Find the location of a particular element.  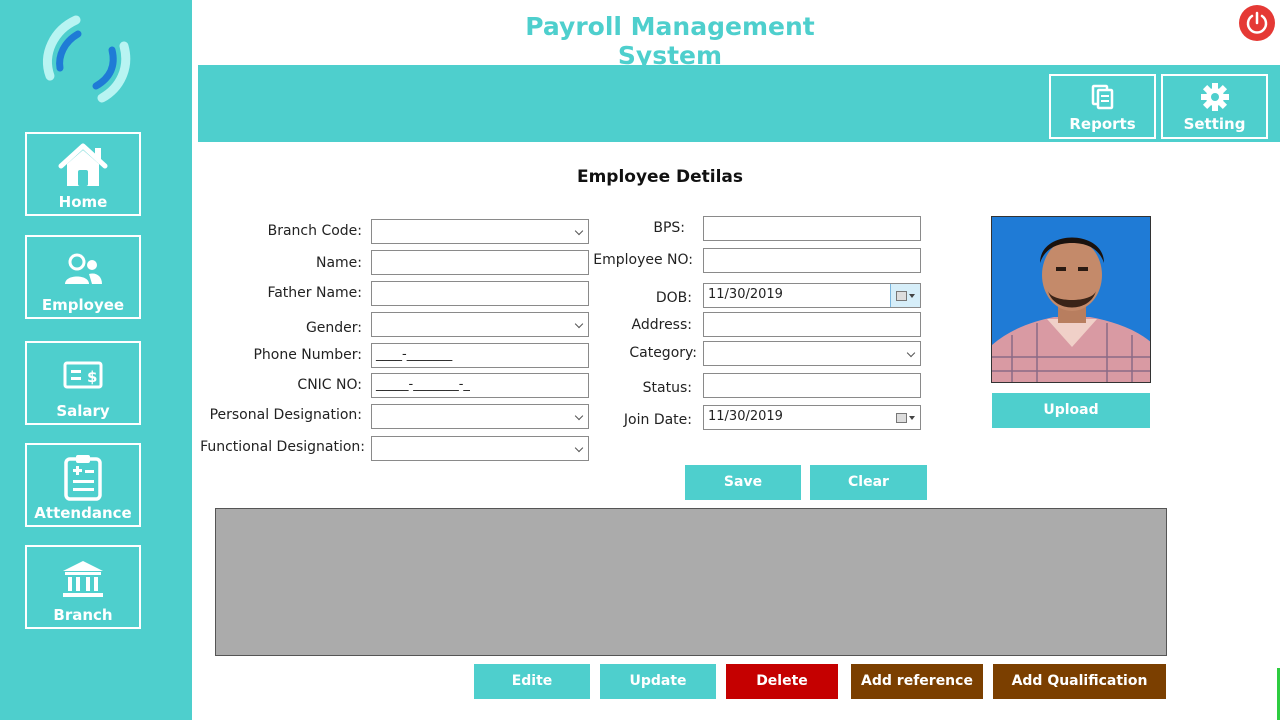

money-icon: $ is located at coordinates (83, 375).